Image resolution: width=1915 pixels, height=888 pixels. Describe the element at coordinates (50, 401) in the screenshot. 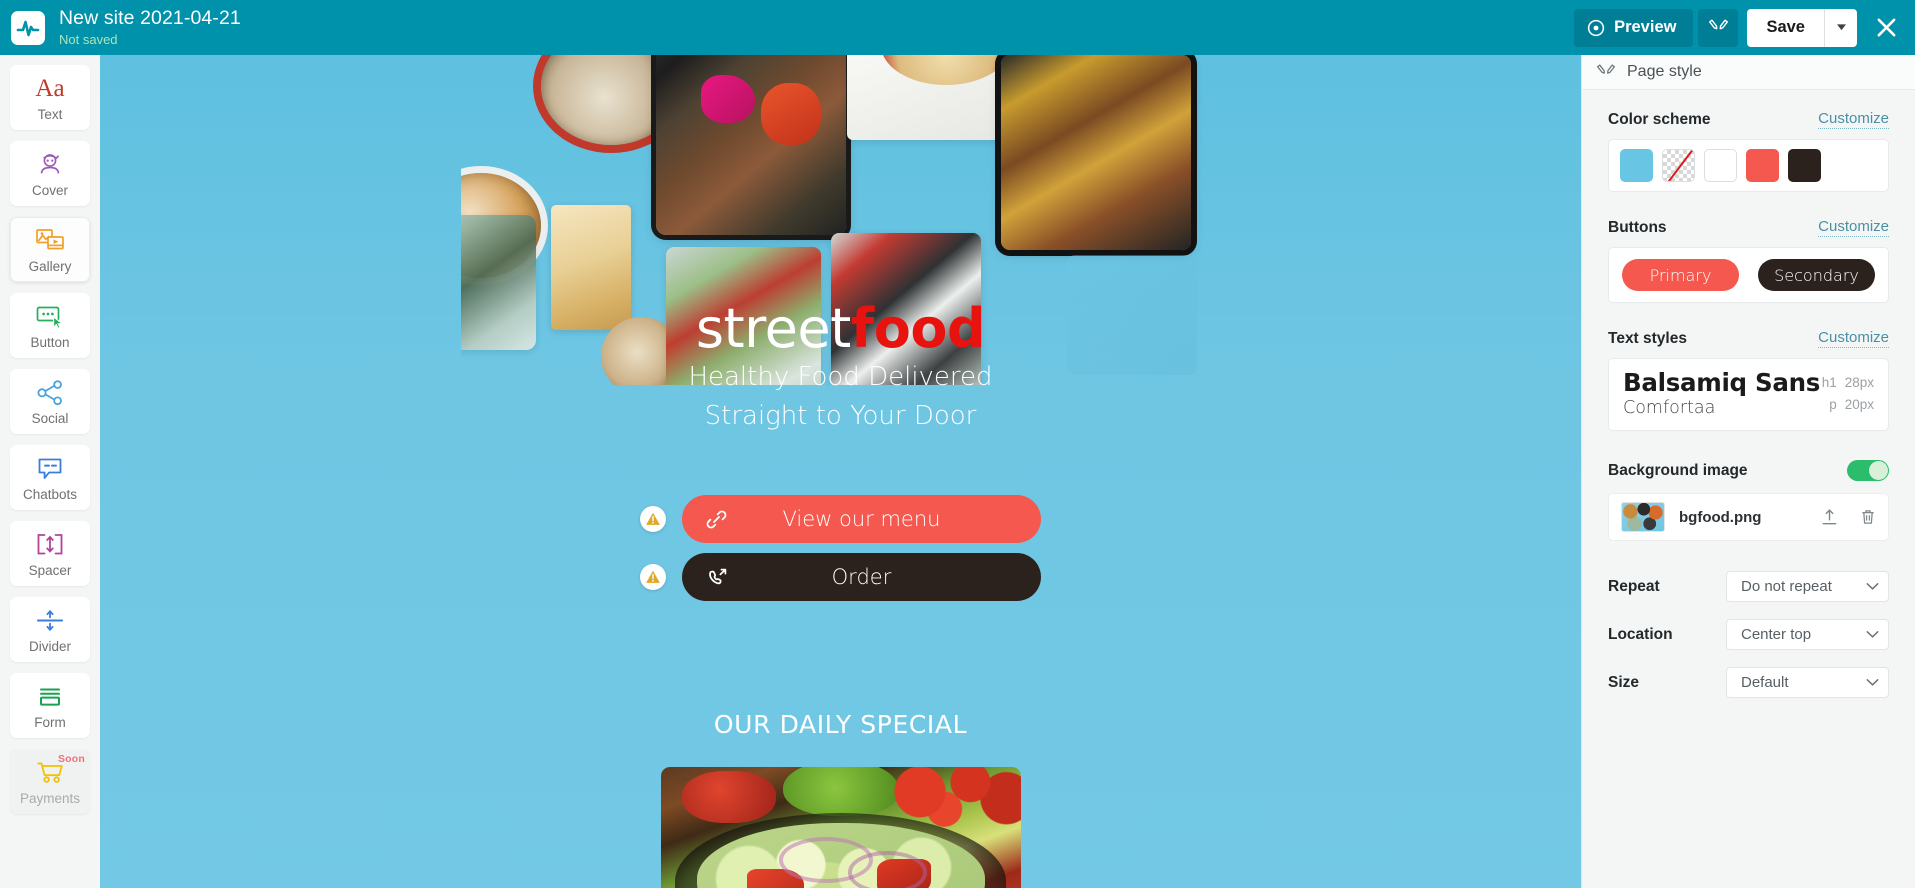

I see `sidebar-item-social: Social` at that location.